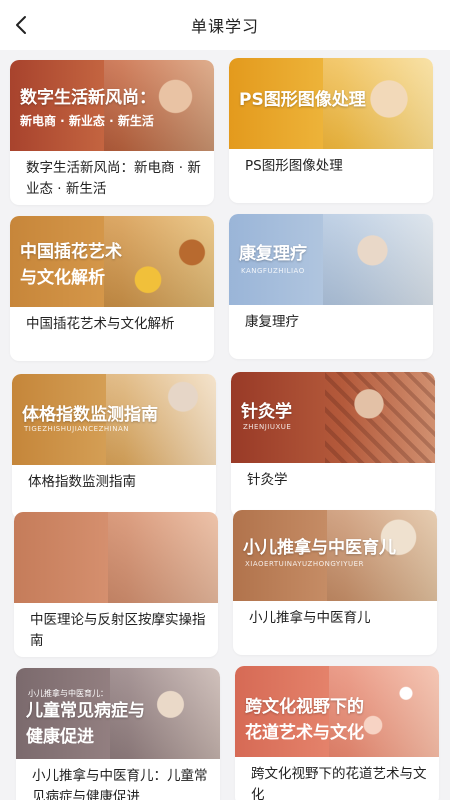 The image size is (450, 800). I want to click on chevron-left-icon, so click(21, 25).